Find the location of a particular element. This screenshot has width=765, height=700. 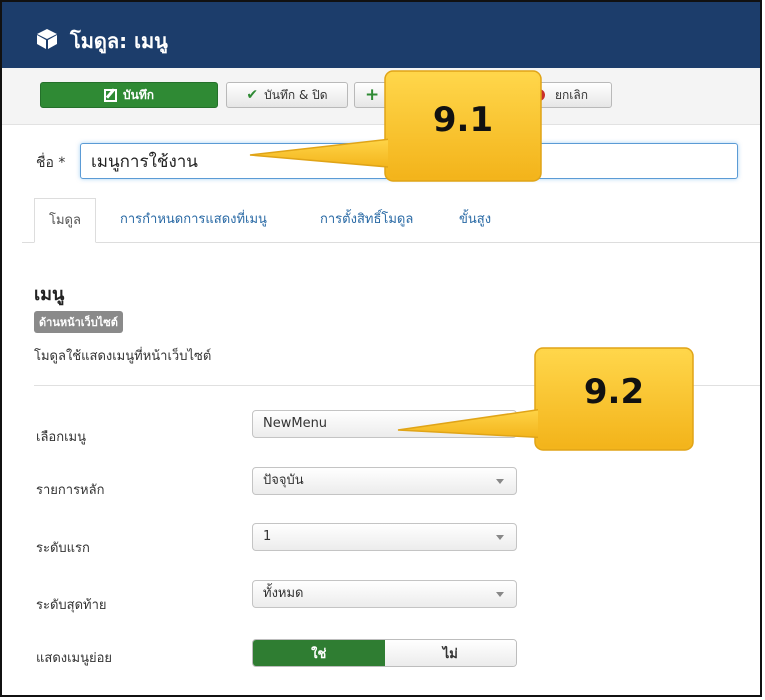

start-level-value: 1 is located at coordinates (267, 536).